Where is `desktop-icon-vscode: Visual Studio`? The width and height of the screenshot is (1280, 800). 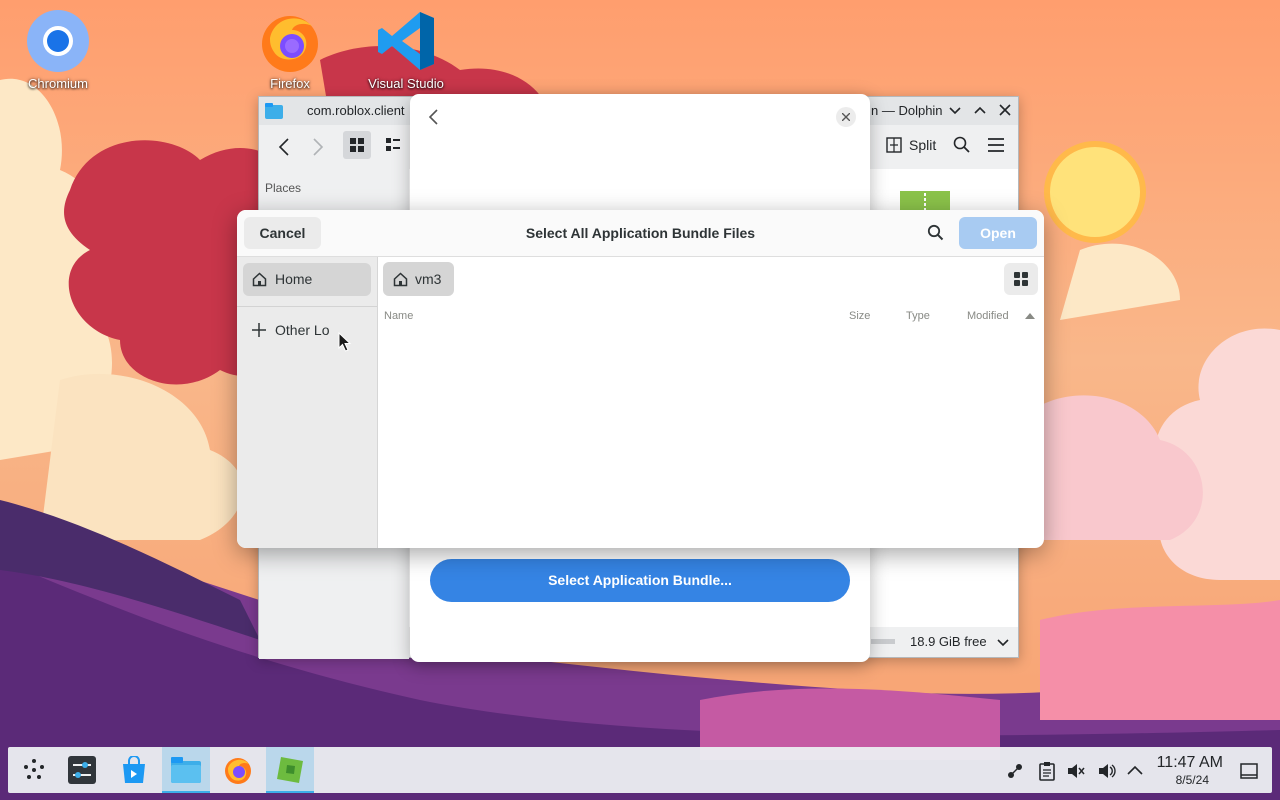
desktop-icon-vscode: Visual Studio is located at coordinates (406, 49).